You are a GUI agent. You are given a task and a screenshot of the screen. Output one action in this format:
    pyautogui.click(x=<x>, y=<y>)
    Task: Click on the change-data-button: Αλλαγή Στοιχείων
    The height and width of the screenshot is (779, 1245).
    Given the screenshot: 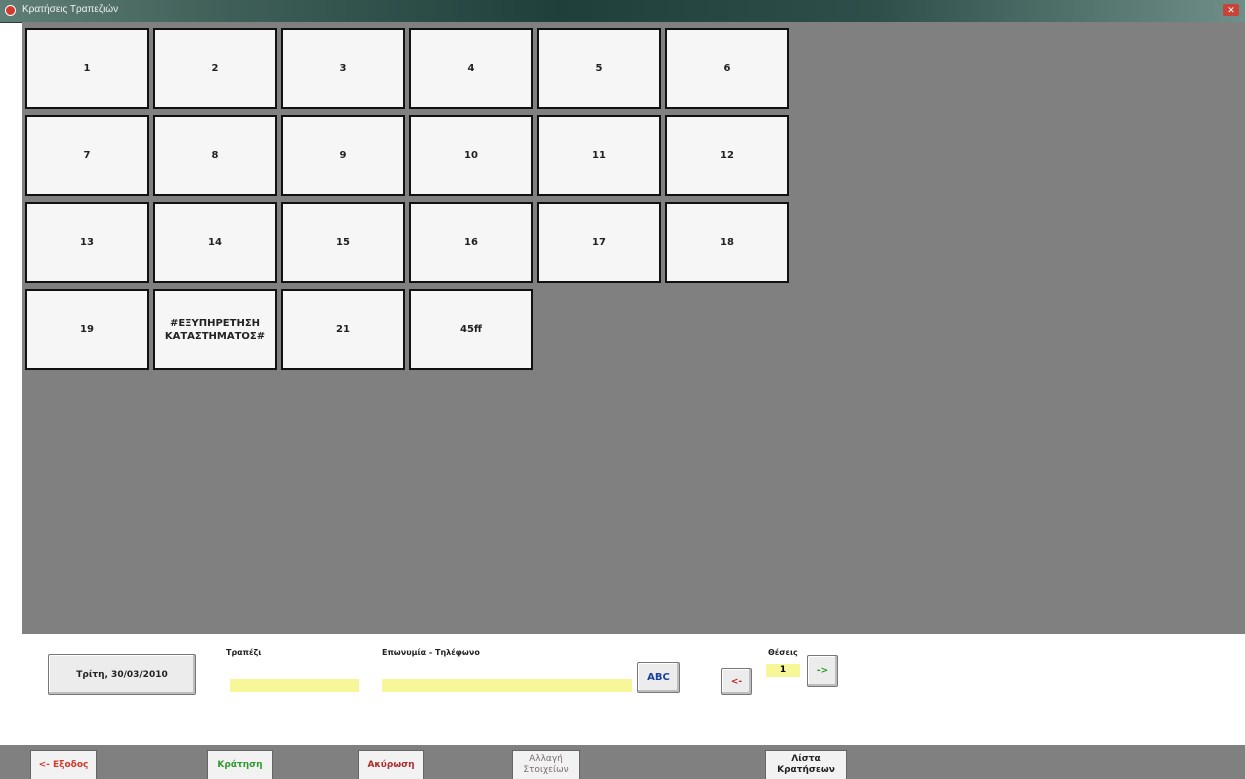 What is the action you would take?
    pyautogui.click(x=546, y=764)
    